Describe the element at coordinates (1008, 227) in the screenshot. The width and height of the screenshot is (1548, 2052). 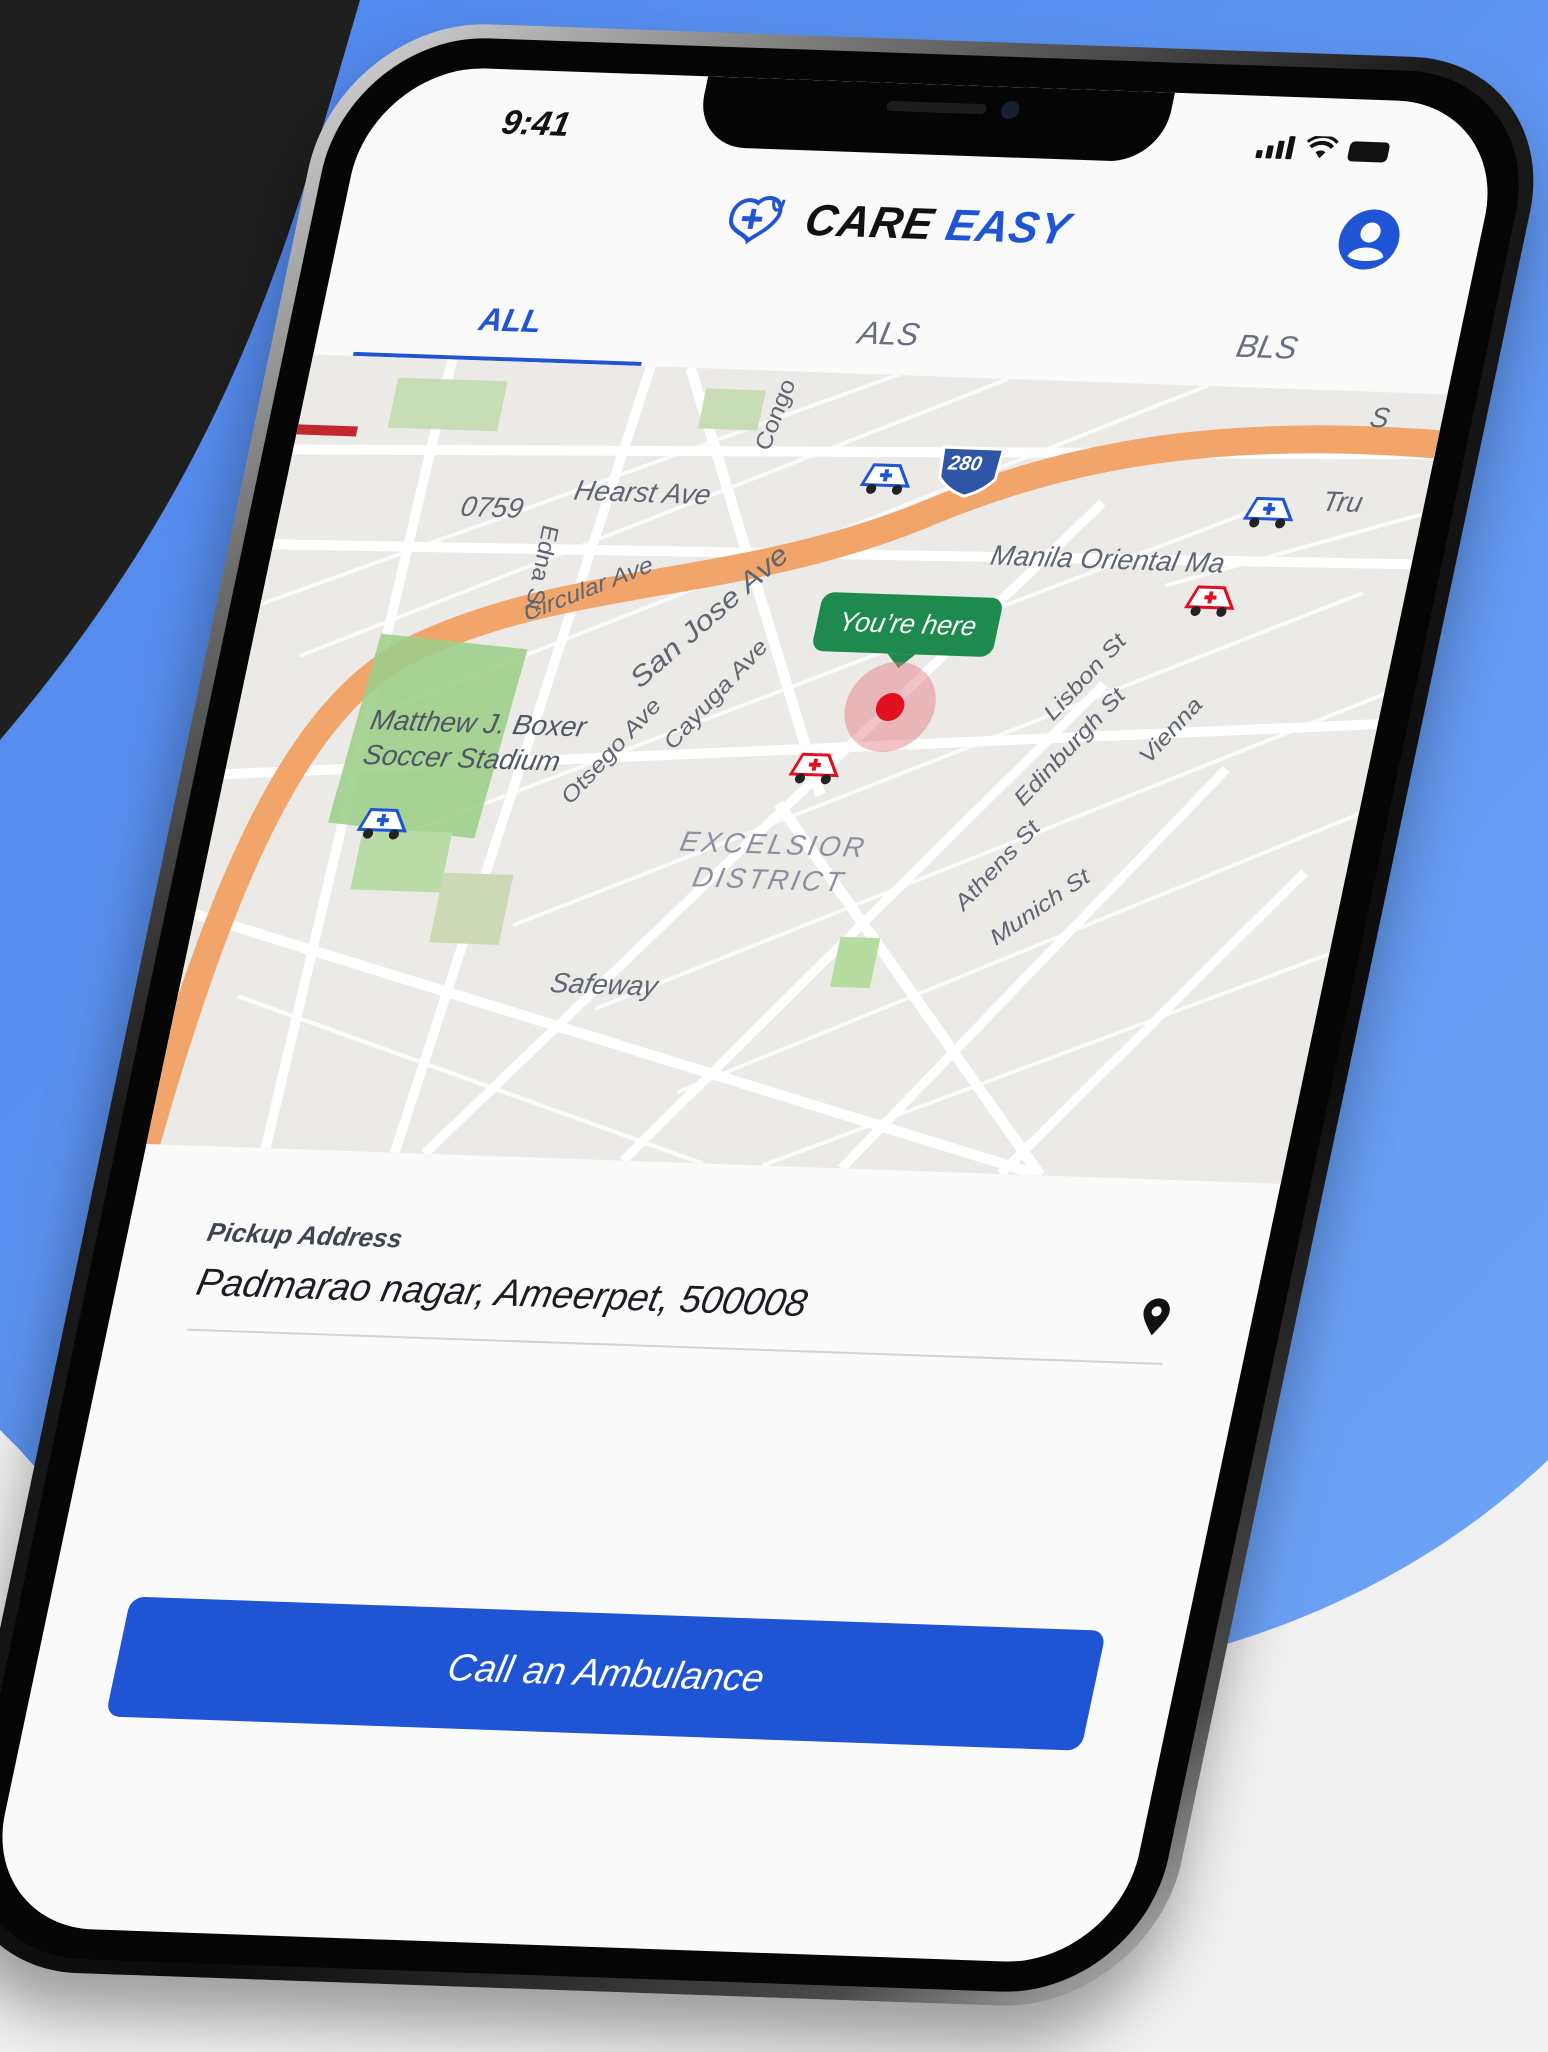
I see `brand-easy: EASY` at that location.